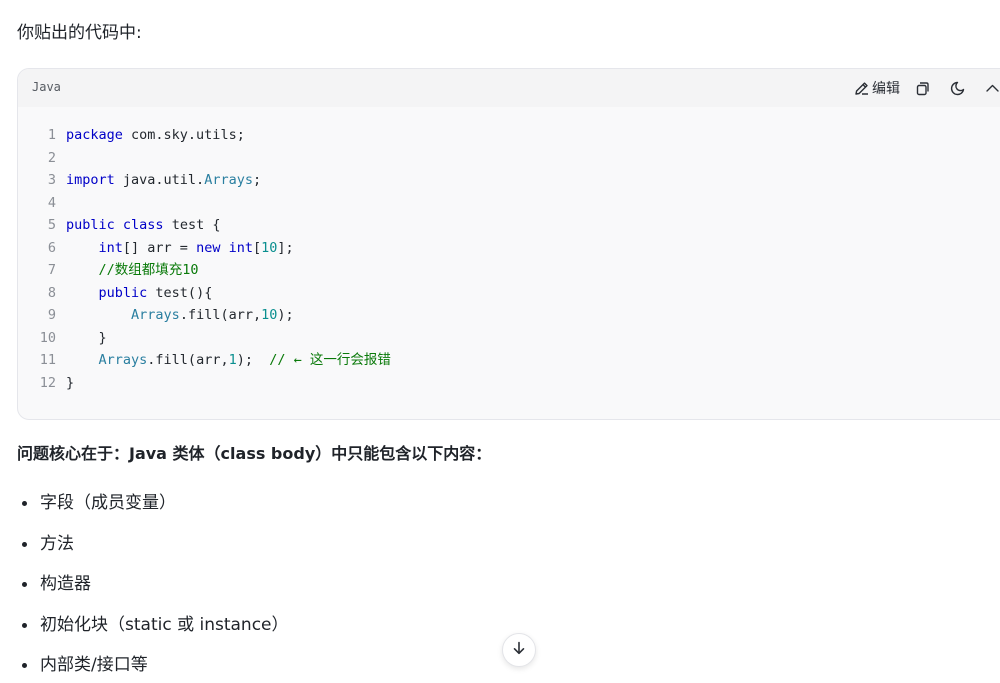 The image size is (1000, 683). What do you see at coordinates (204, 270) in the screenshot?
I see `code-line: 7 //数组都填充10` at bounding box center [204, 270].